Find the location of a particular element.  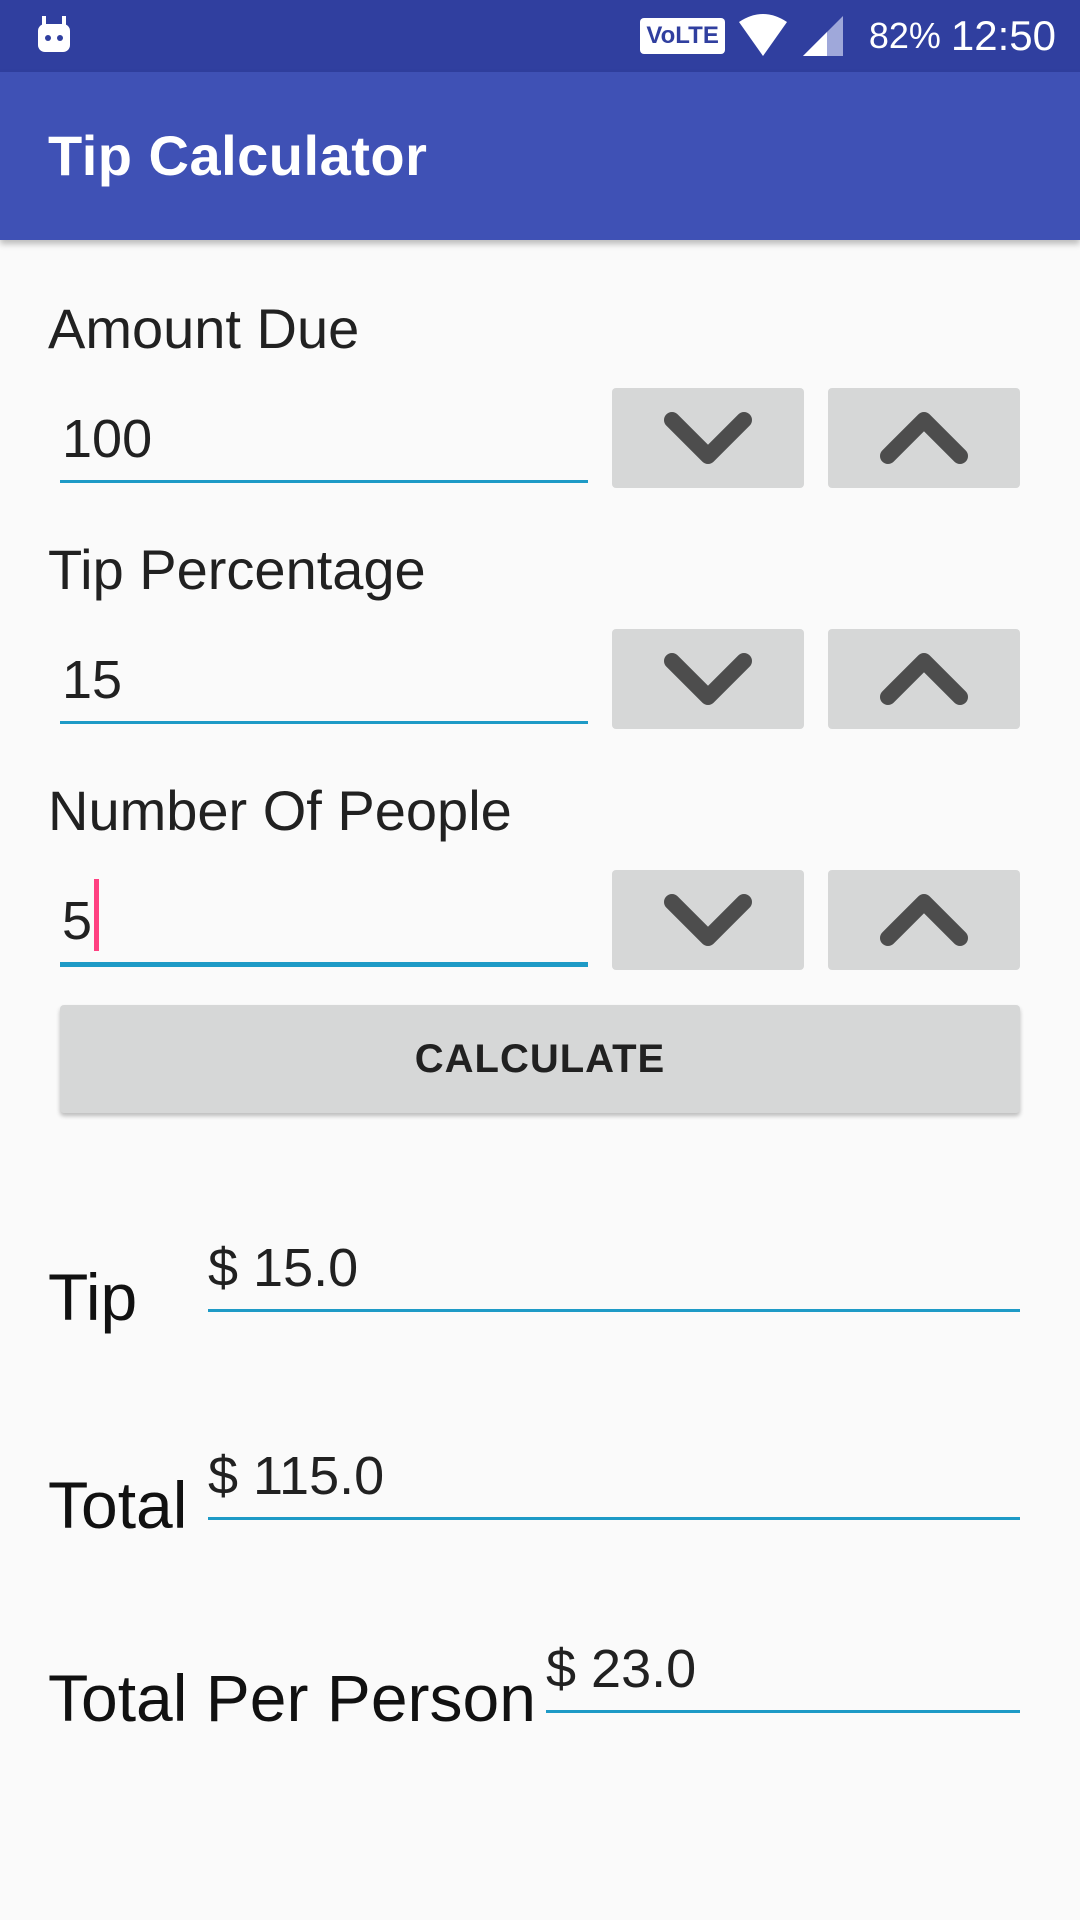

battery-percentage: 82% is located at coordinates (904, 35).